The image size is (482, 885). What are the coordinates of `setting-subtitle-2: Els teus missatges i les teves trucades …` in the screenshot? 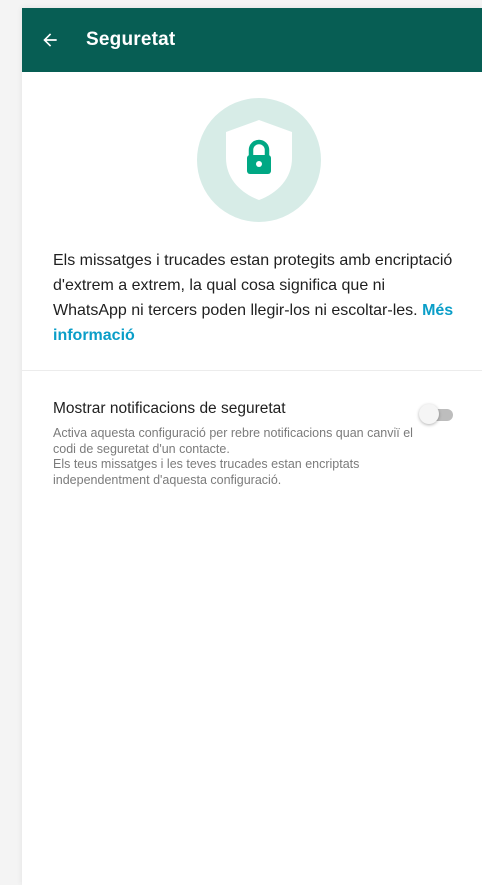 It's located at (206, 472).